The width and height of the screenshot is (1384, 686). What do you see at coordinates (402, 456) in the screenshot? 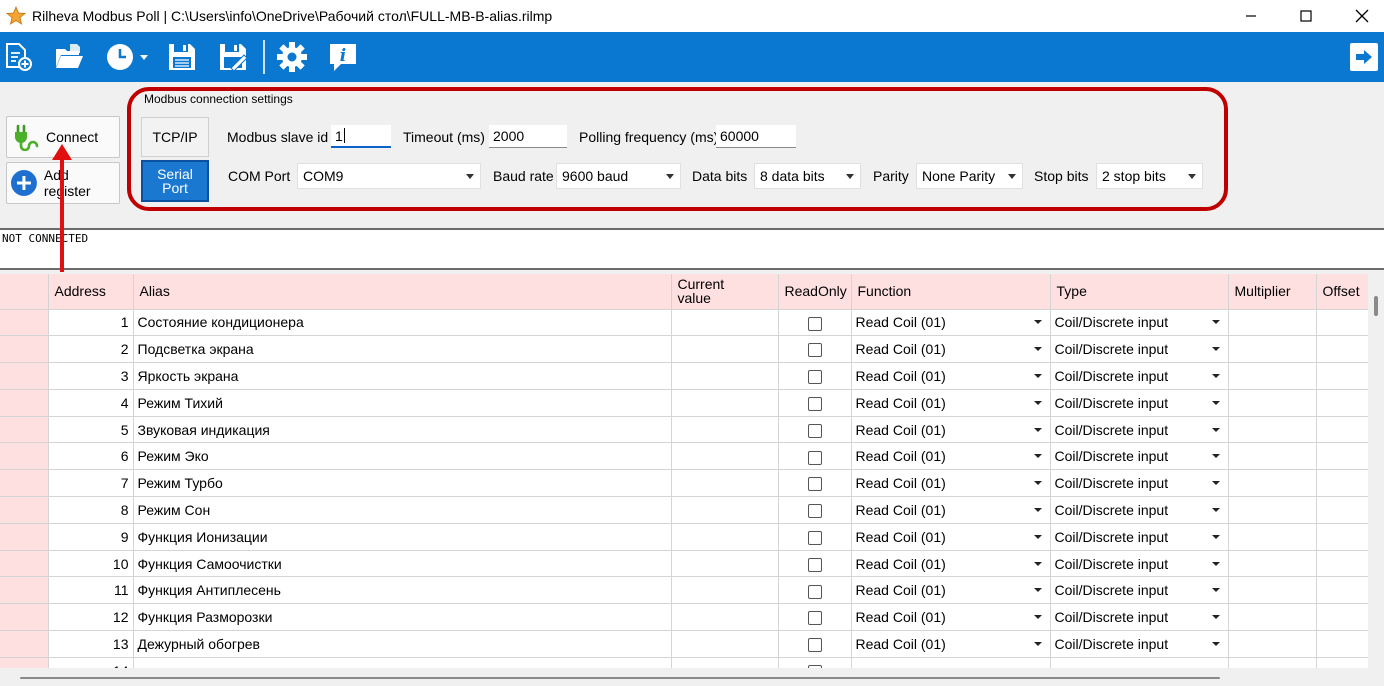
I see `cell-alias: Режим Эко` at bounding box center [402, 456].